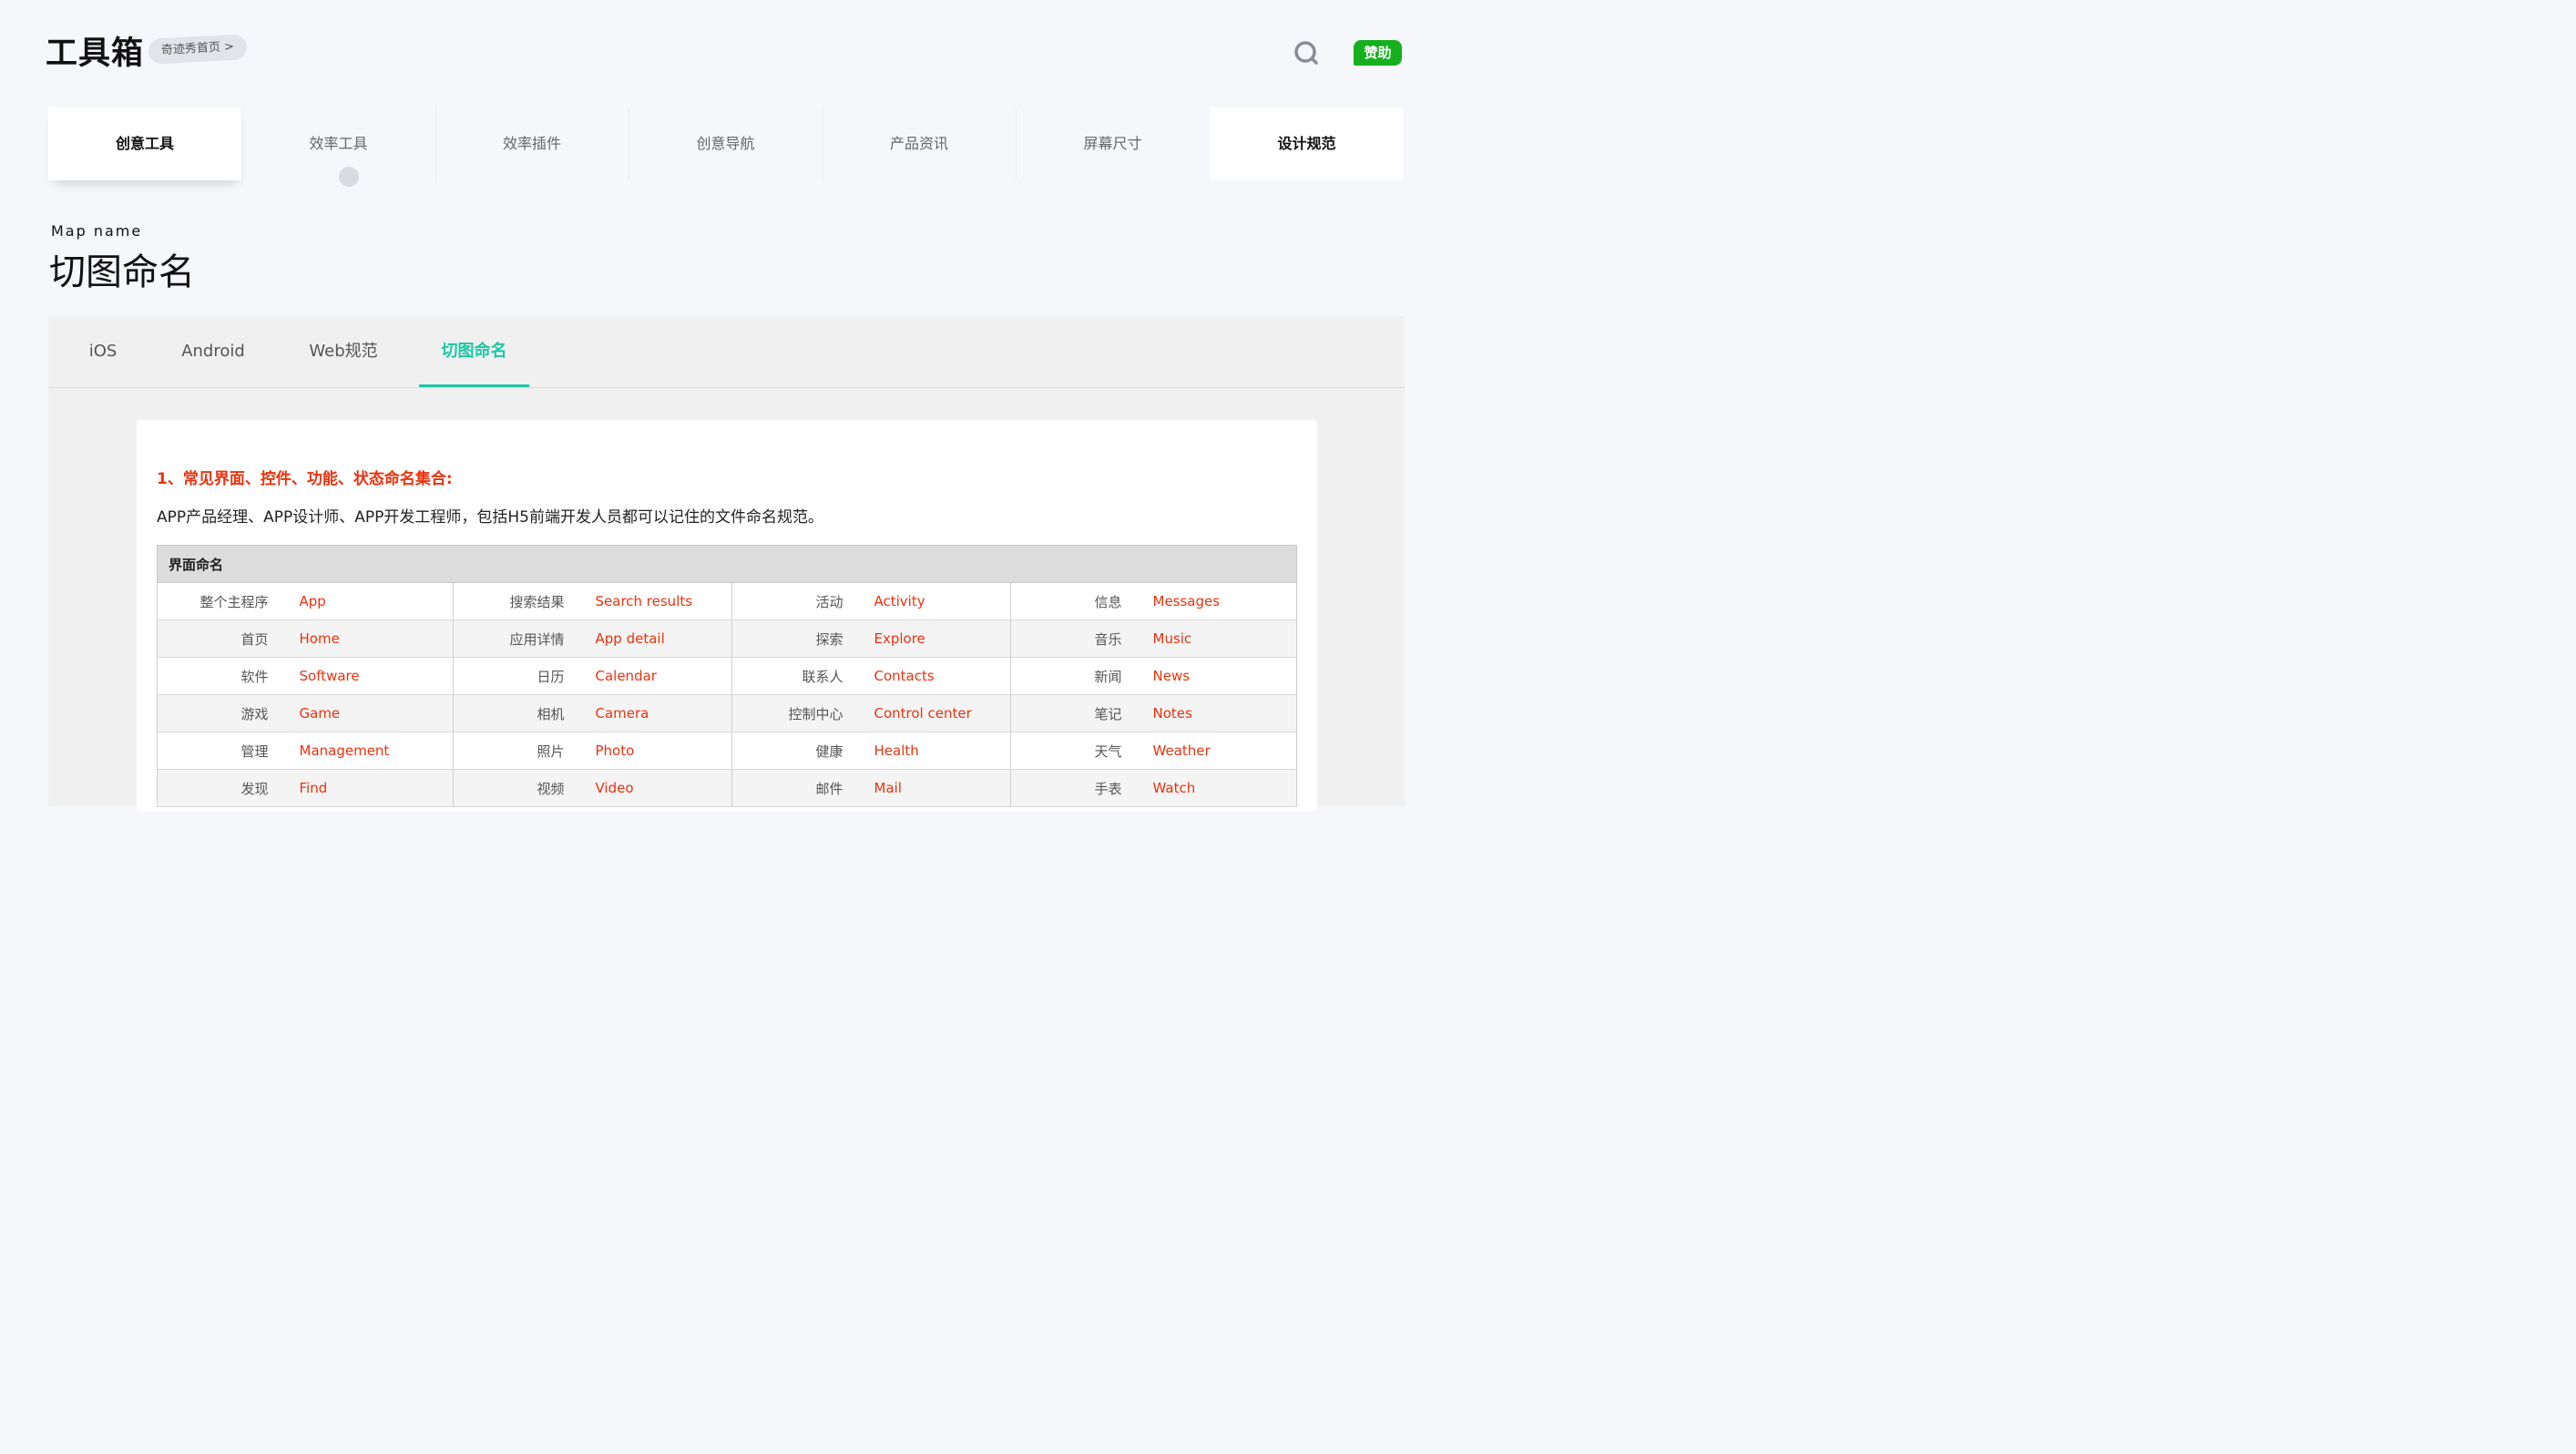 Image resolution: width=2576 pixels, height=1454 pixels. I want to click on term-english: Health, so click(934, 751).